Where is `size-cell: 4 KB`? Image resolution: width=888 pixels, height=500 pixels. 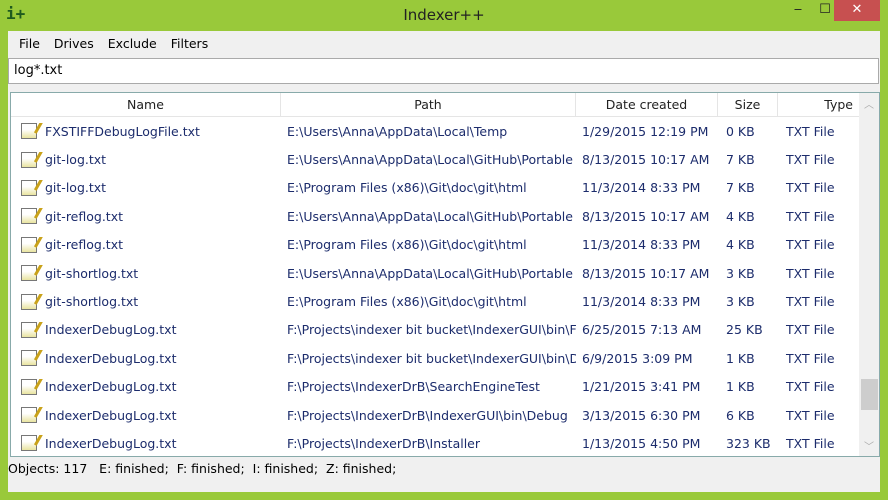
size-cell: 4 KB is located at coordinates (740, 216).